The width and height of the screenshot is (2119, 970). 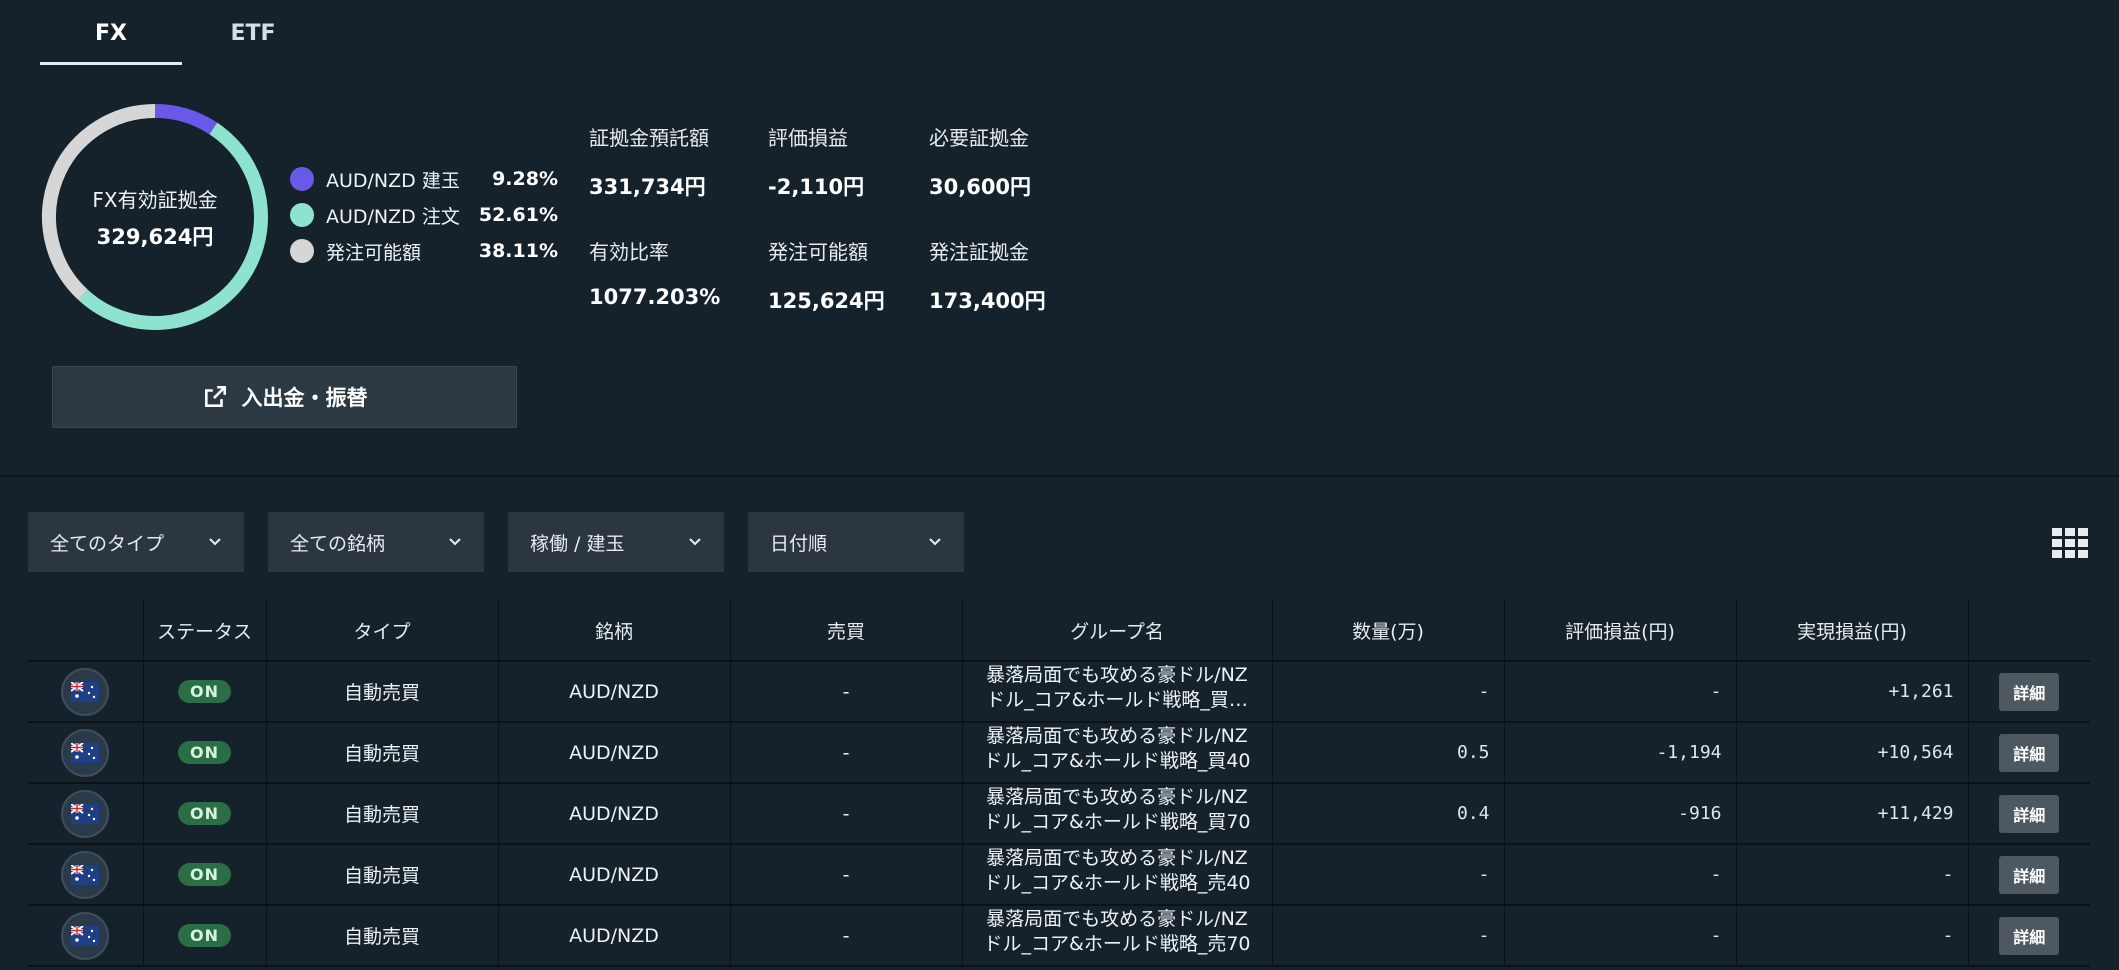 What do you see at coordinates (1620, 814) in the screenshot?
I see `unrealized-pl-cell: -916` at bounding box center [1620, 814].